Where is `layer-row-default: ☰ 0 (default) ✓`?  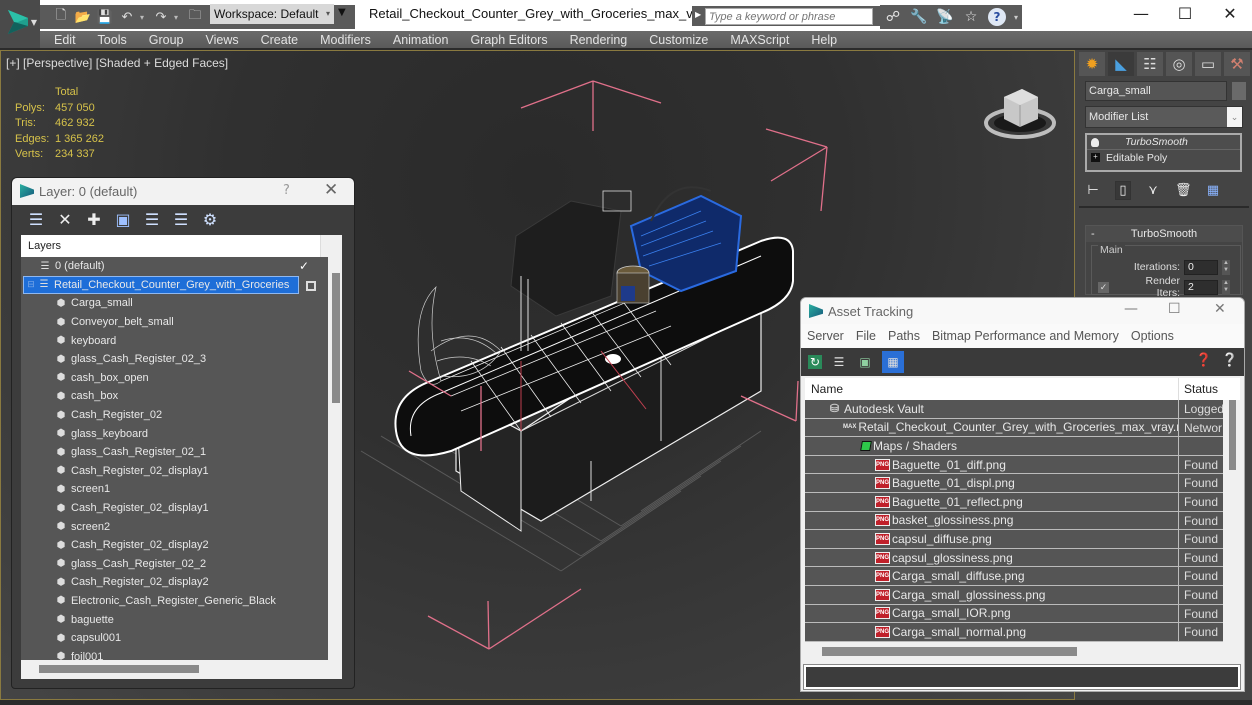
layer-row-default: ☰ 0 (default) ✓ is located at coordinates (174, 266).